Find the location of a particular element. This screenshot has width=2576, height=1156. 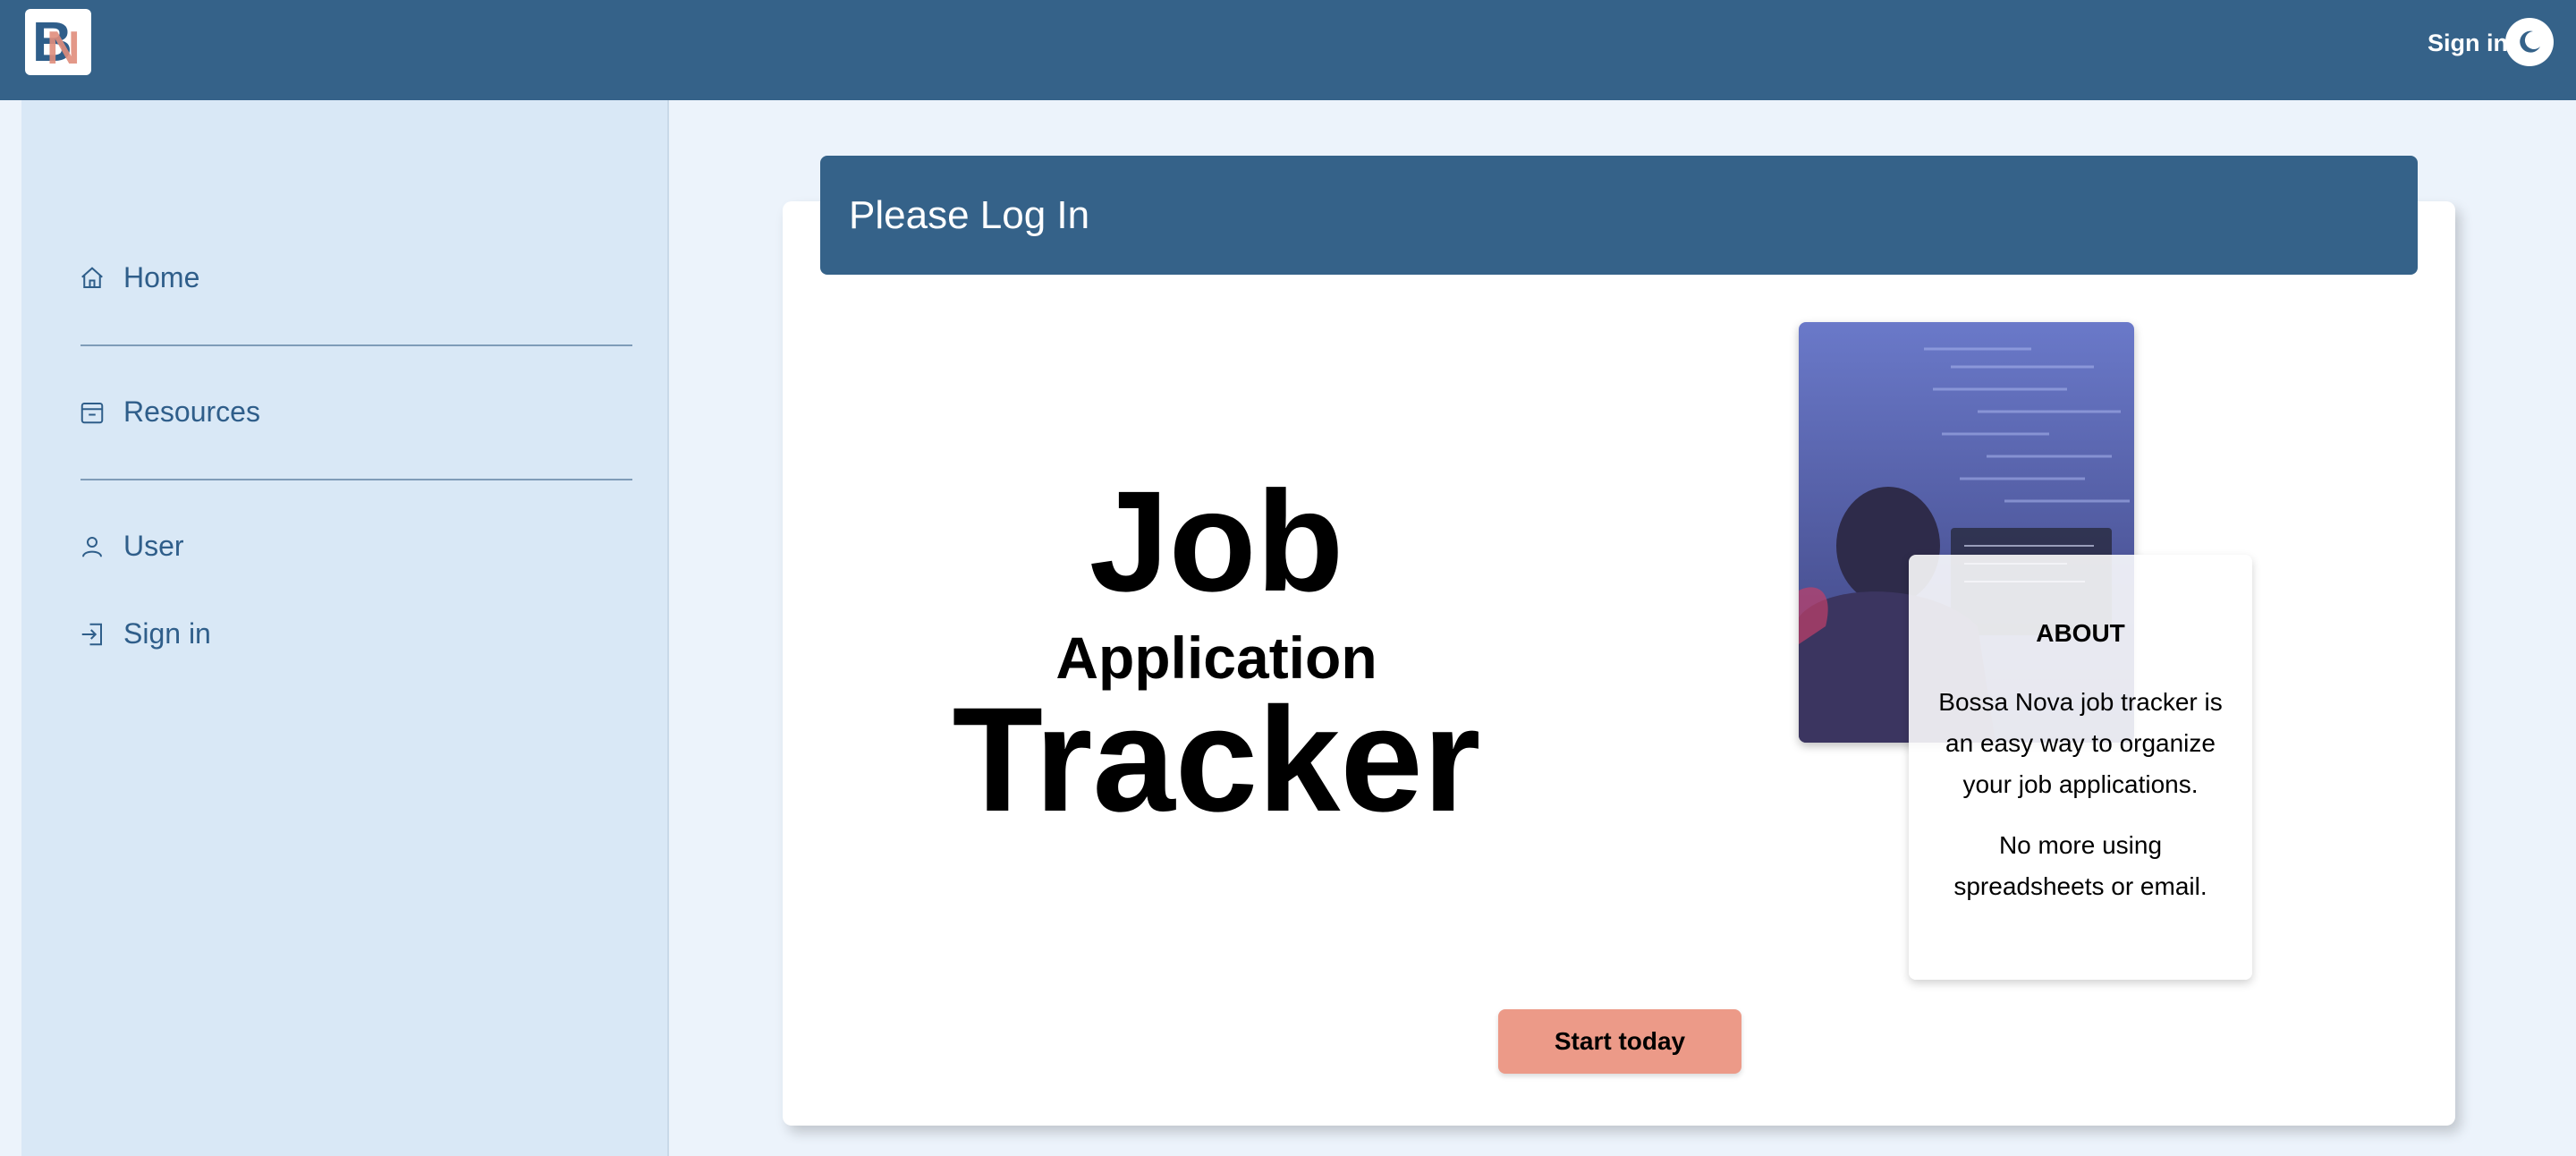

sidebar-item-signin: Sign in is located at coordinates (145, 633).